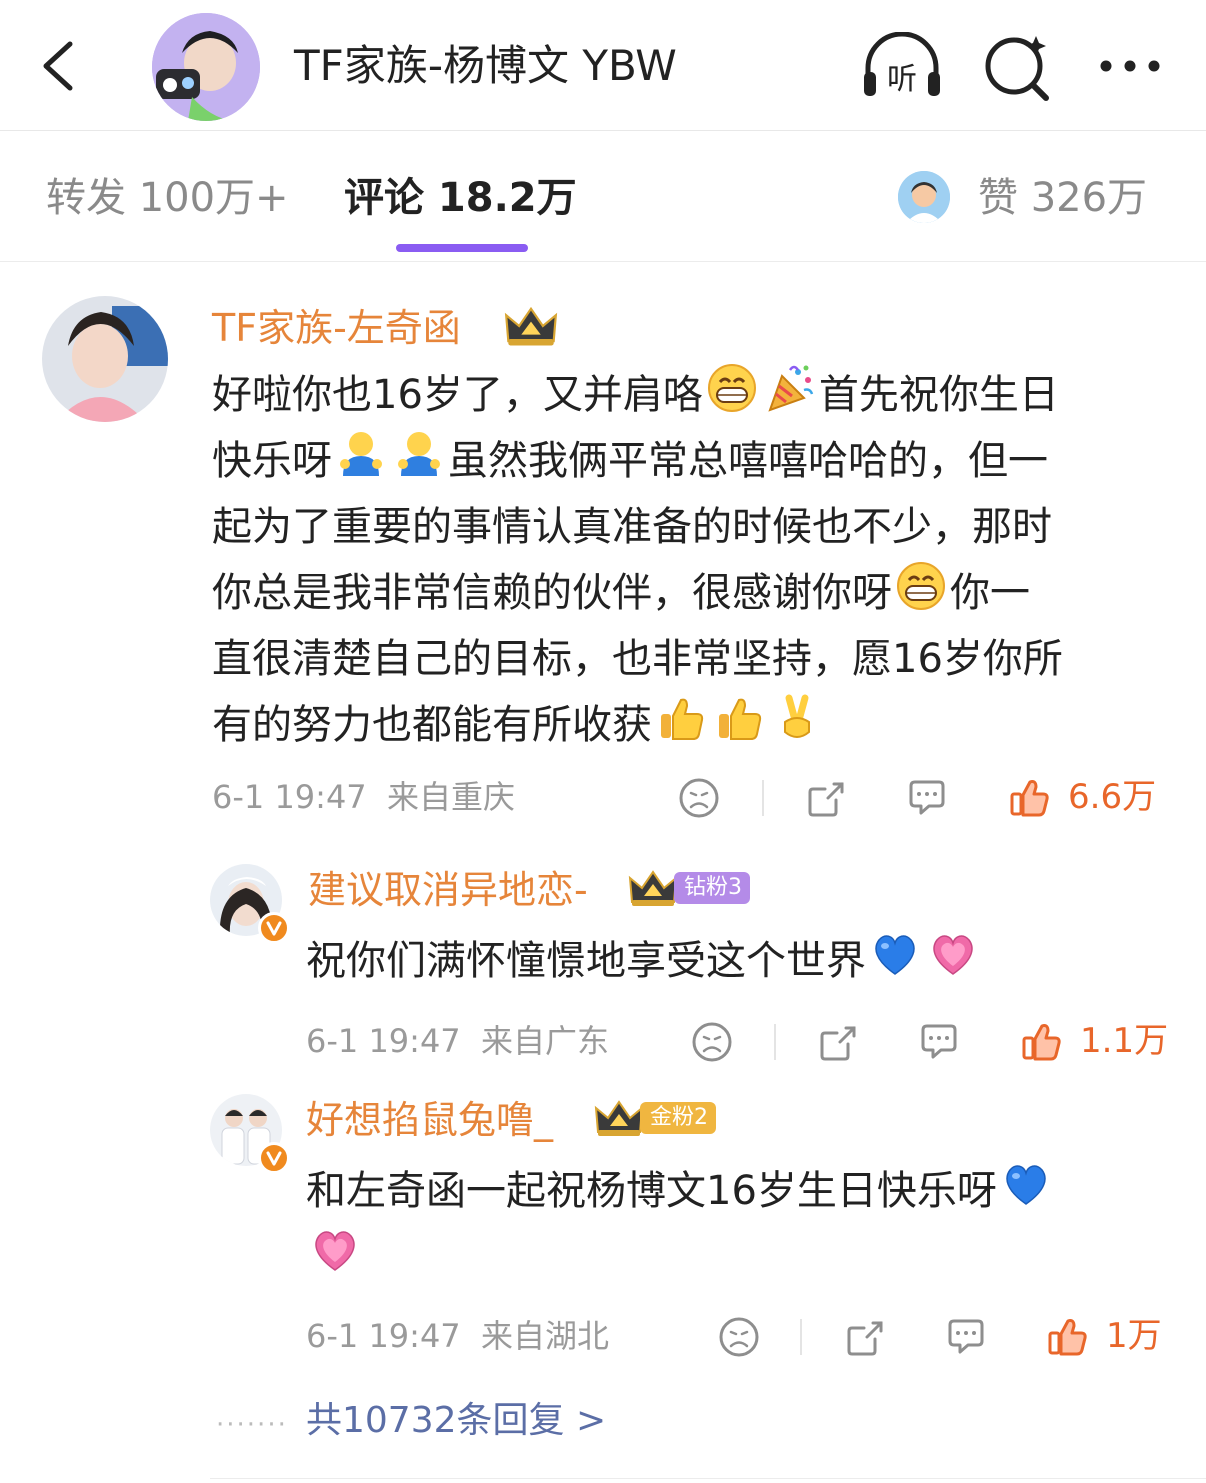 This screenshot has height=1483, width=1206. What do you see at coordinates (485, 65) in the screenshot?
I see `account-title: TF家族-杨博文 YBW` at bounding box center [485, 65].